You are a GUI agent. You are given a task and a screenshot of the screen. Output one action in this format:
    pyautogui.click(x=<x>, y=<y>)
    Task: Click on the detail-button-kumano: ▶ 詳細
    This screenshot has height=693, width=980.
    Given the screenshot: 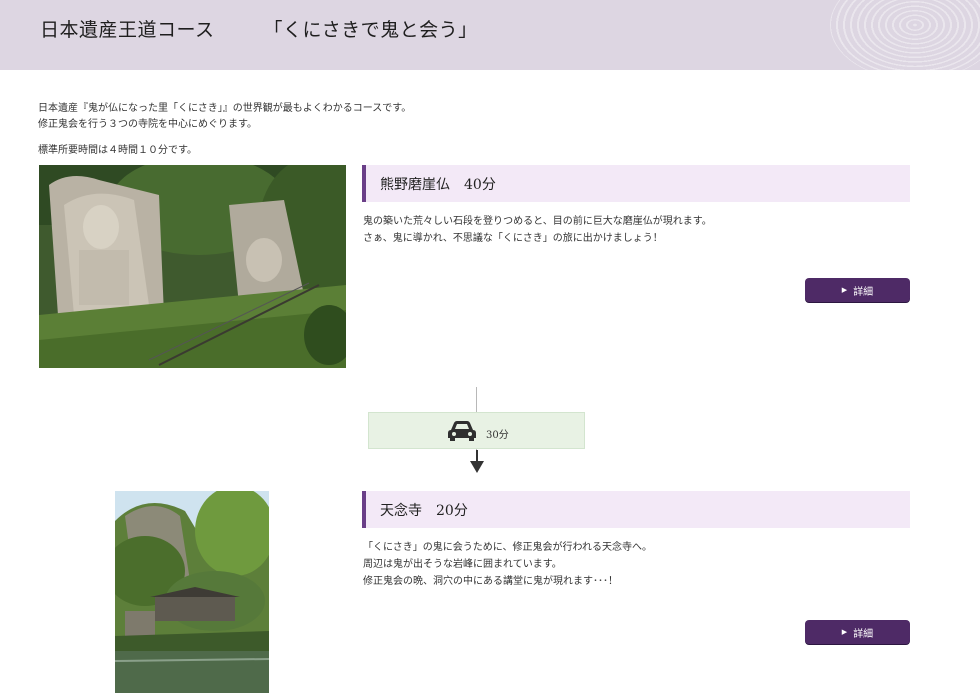 What is the action you would take?
    pyautogui.click(x=857, y=290)
    